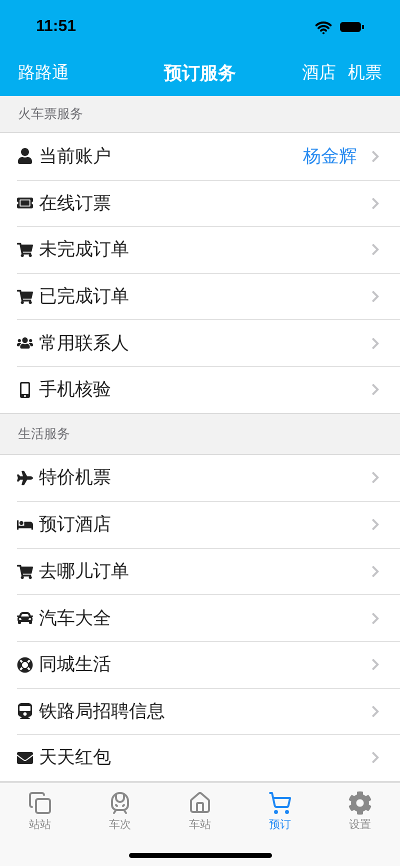  Describe the element at coordinates (75, 618) in the screenshot. I see `row-label: 汽车大全` at that location.